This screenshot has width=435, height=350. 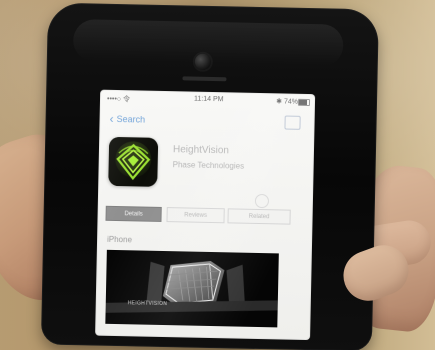 I want to click on app-title: HeightVision, so click(x=201, y=150).